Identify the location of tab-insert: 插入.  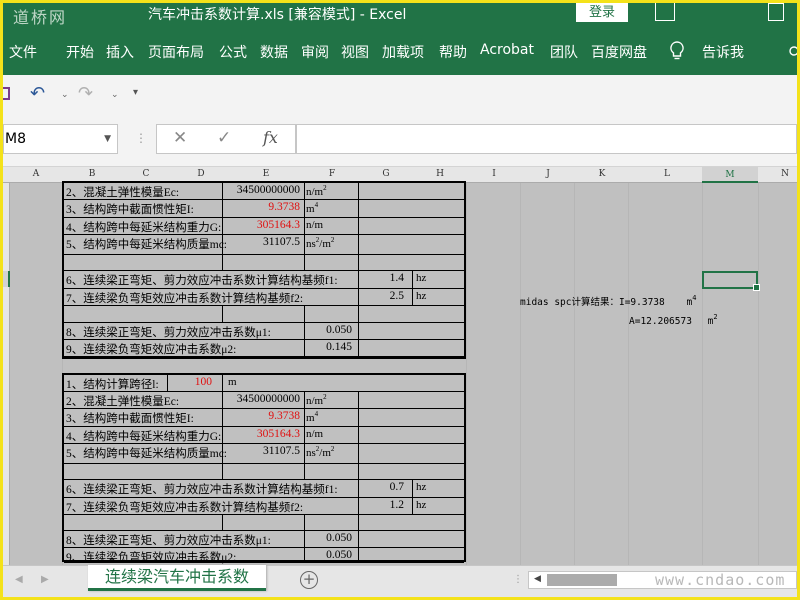
(120, 52).